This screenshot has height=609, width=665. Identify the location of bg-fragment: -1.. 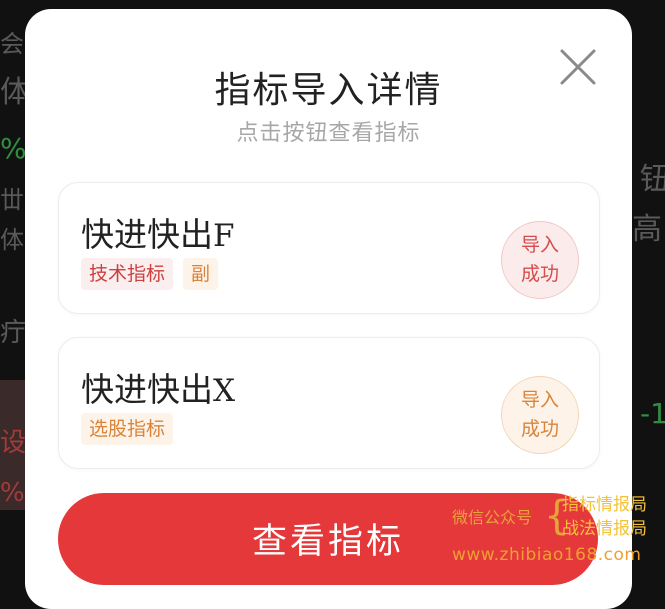
(652, 413).